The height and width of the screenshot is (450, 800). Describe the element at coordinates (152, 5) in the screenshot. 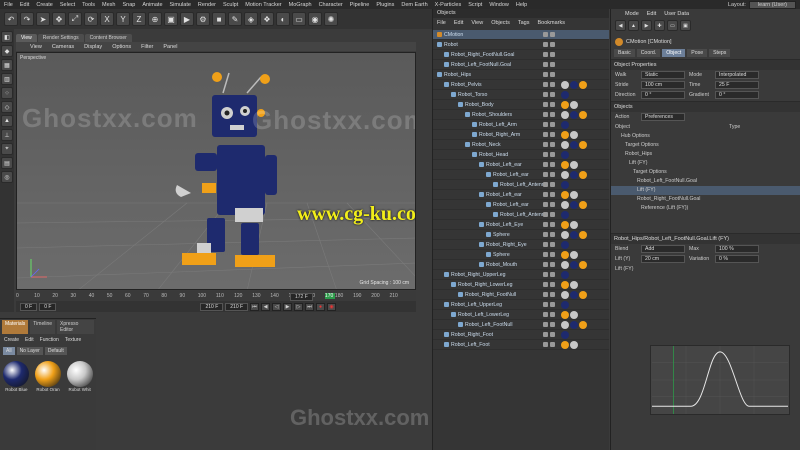

I see `menu-item-animate: Animate` at that location.